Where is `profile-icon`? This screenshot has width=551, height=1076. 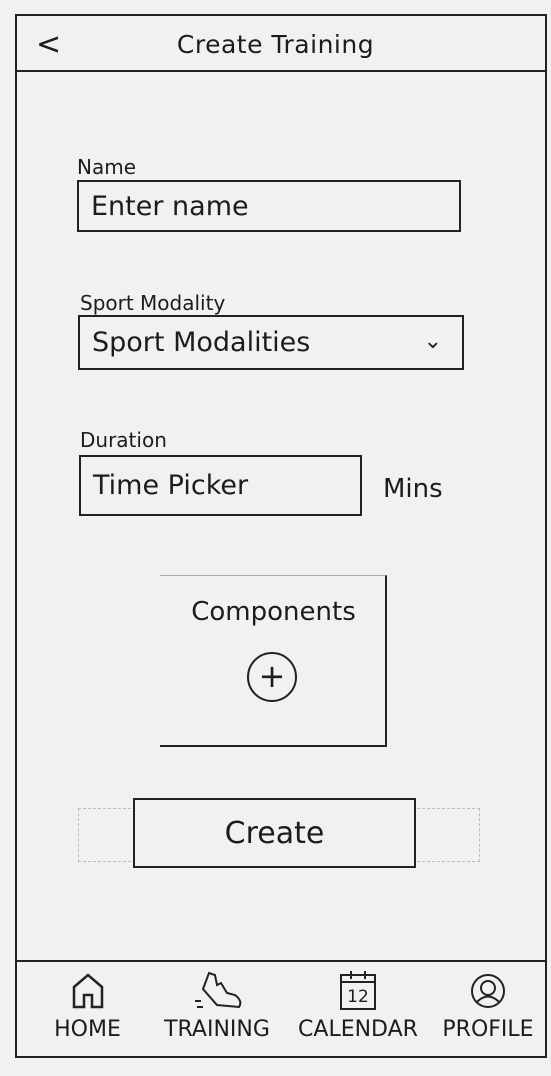 profile-icon is located at coordinates (488, 991).